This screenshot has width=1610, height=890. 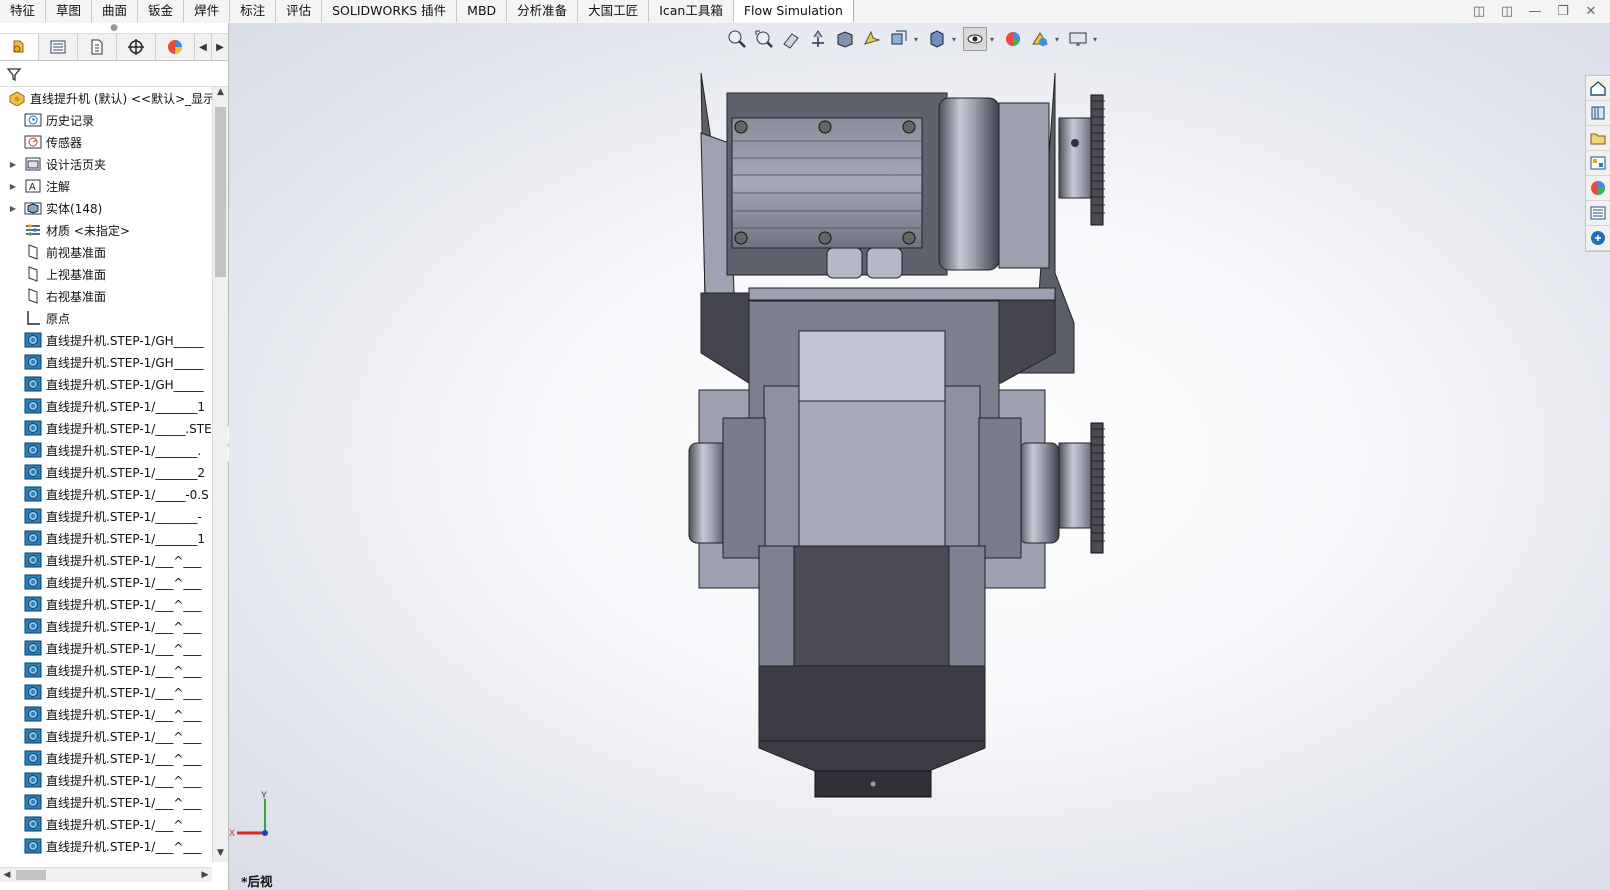 I want to click on appearances-icon, so click(x=1598, y=188).